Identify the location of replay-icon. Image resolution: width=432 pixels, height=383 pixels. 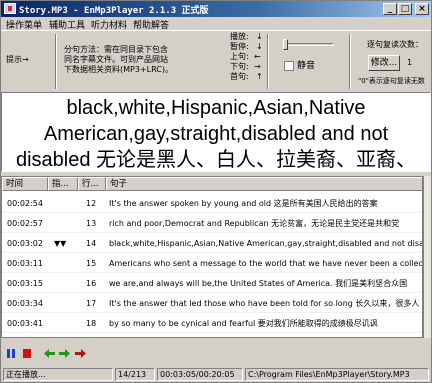
(80, 353).